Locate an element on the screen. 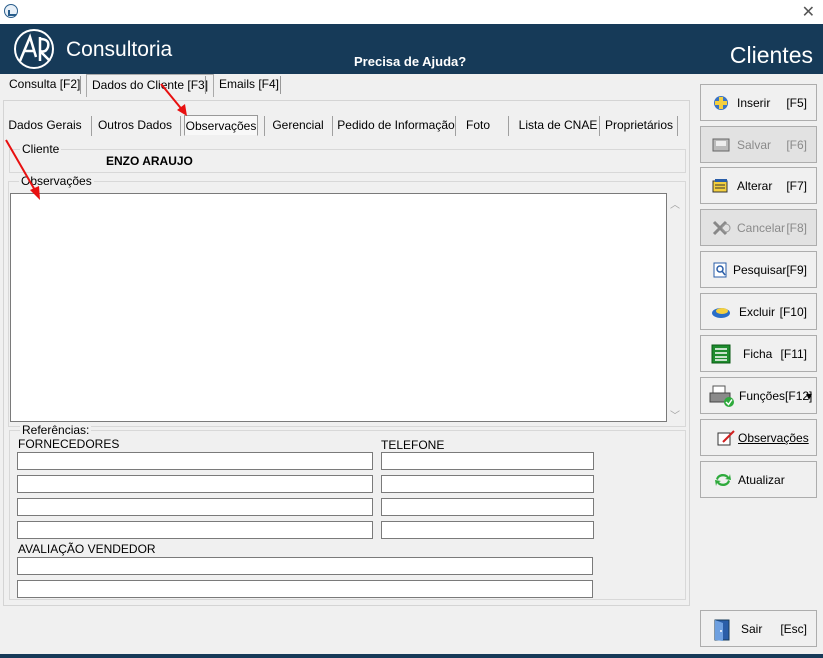  delete-icon is located at coordinates (721, 313).